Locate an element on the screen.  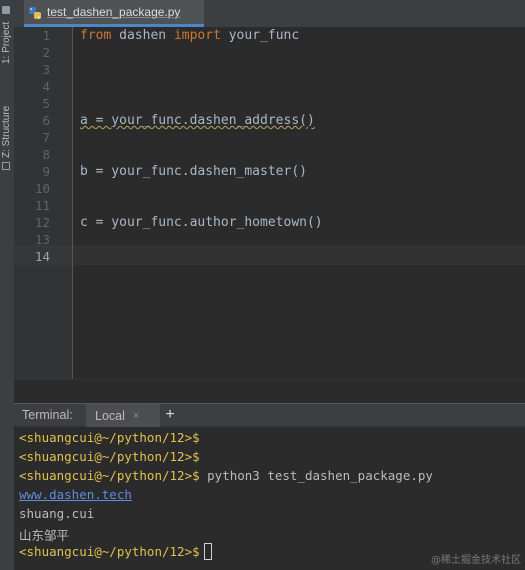
line-number: 8 is located at coordinates (46, 154).